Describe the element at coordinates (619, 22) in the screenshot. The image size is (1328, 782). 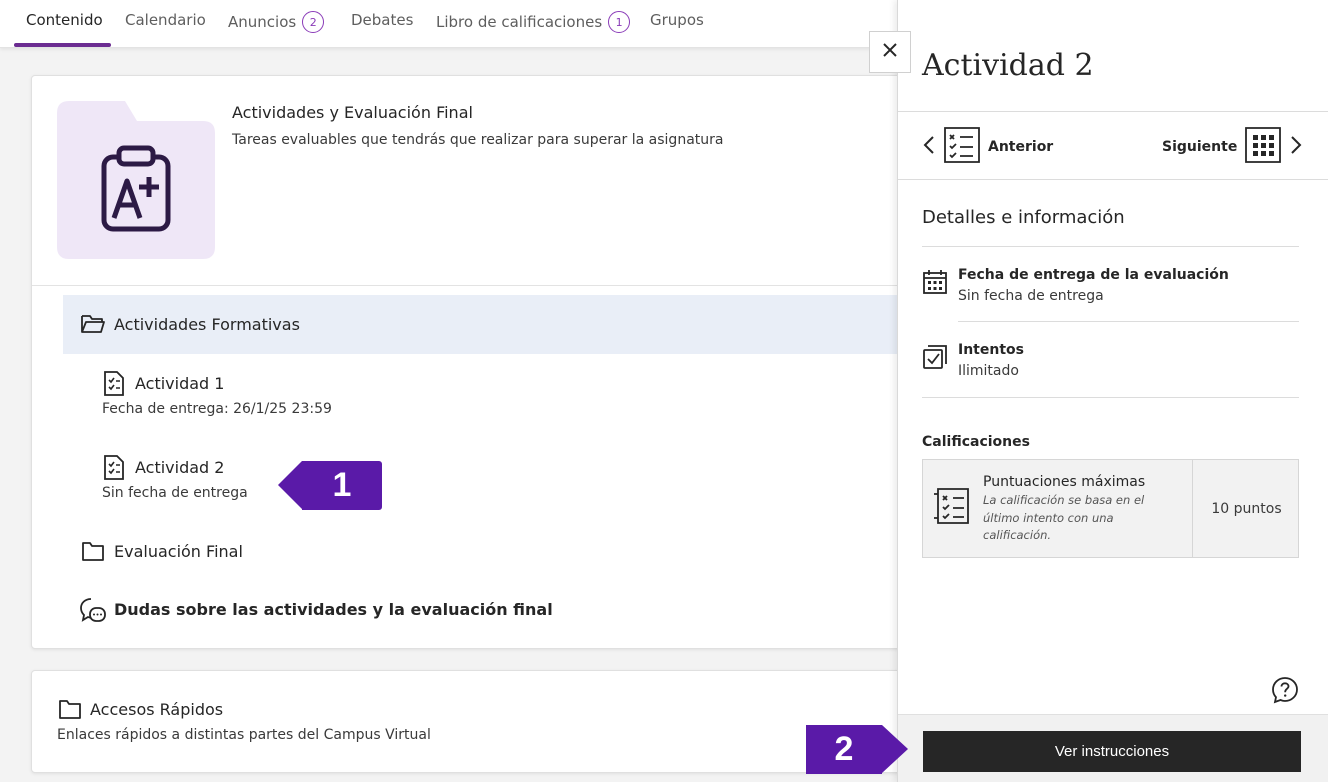
I see `notification-badge: 1` at that location.